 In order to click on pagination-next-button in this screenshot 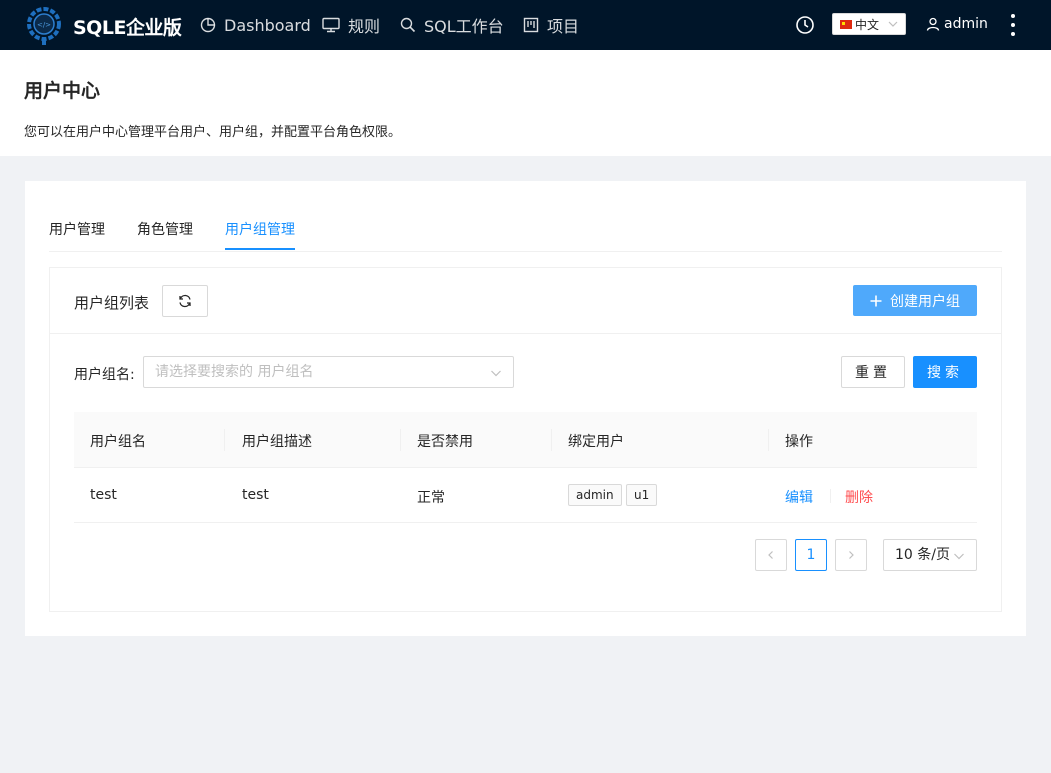, I will do `click(851, 555)`.